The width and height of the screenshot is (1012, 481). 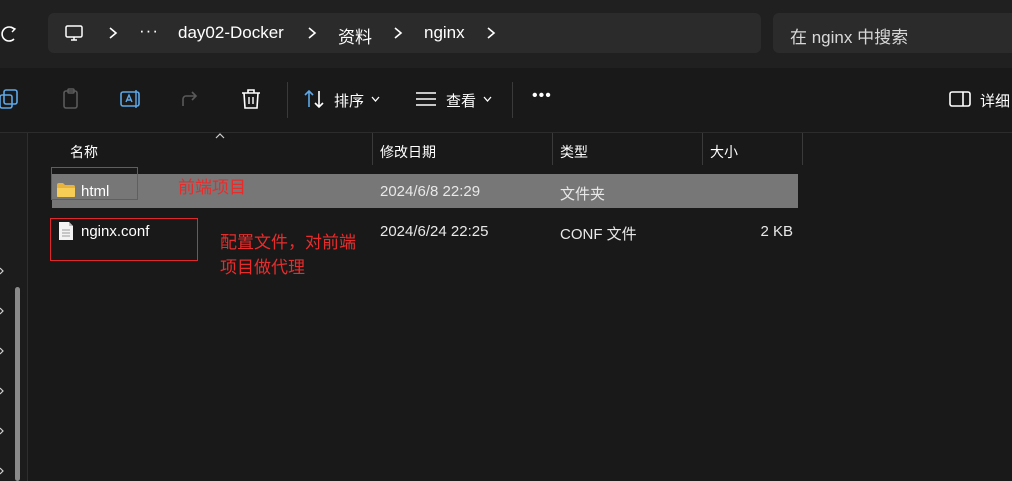 I want to click on breadcrumb-item-ziliao: 资料, so click(x=355, y=35).